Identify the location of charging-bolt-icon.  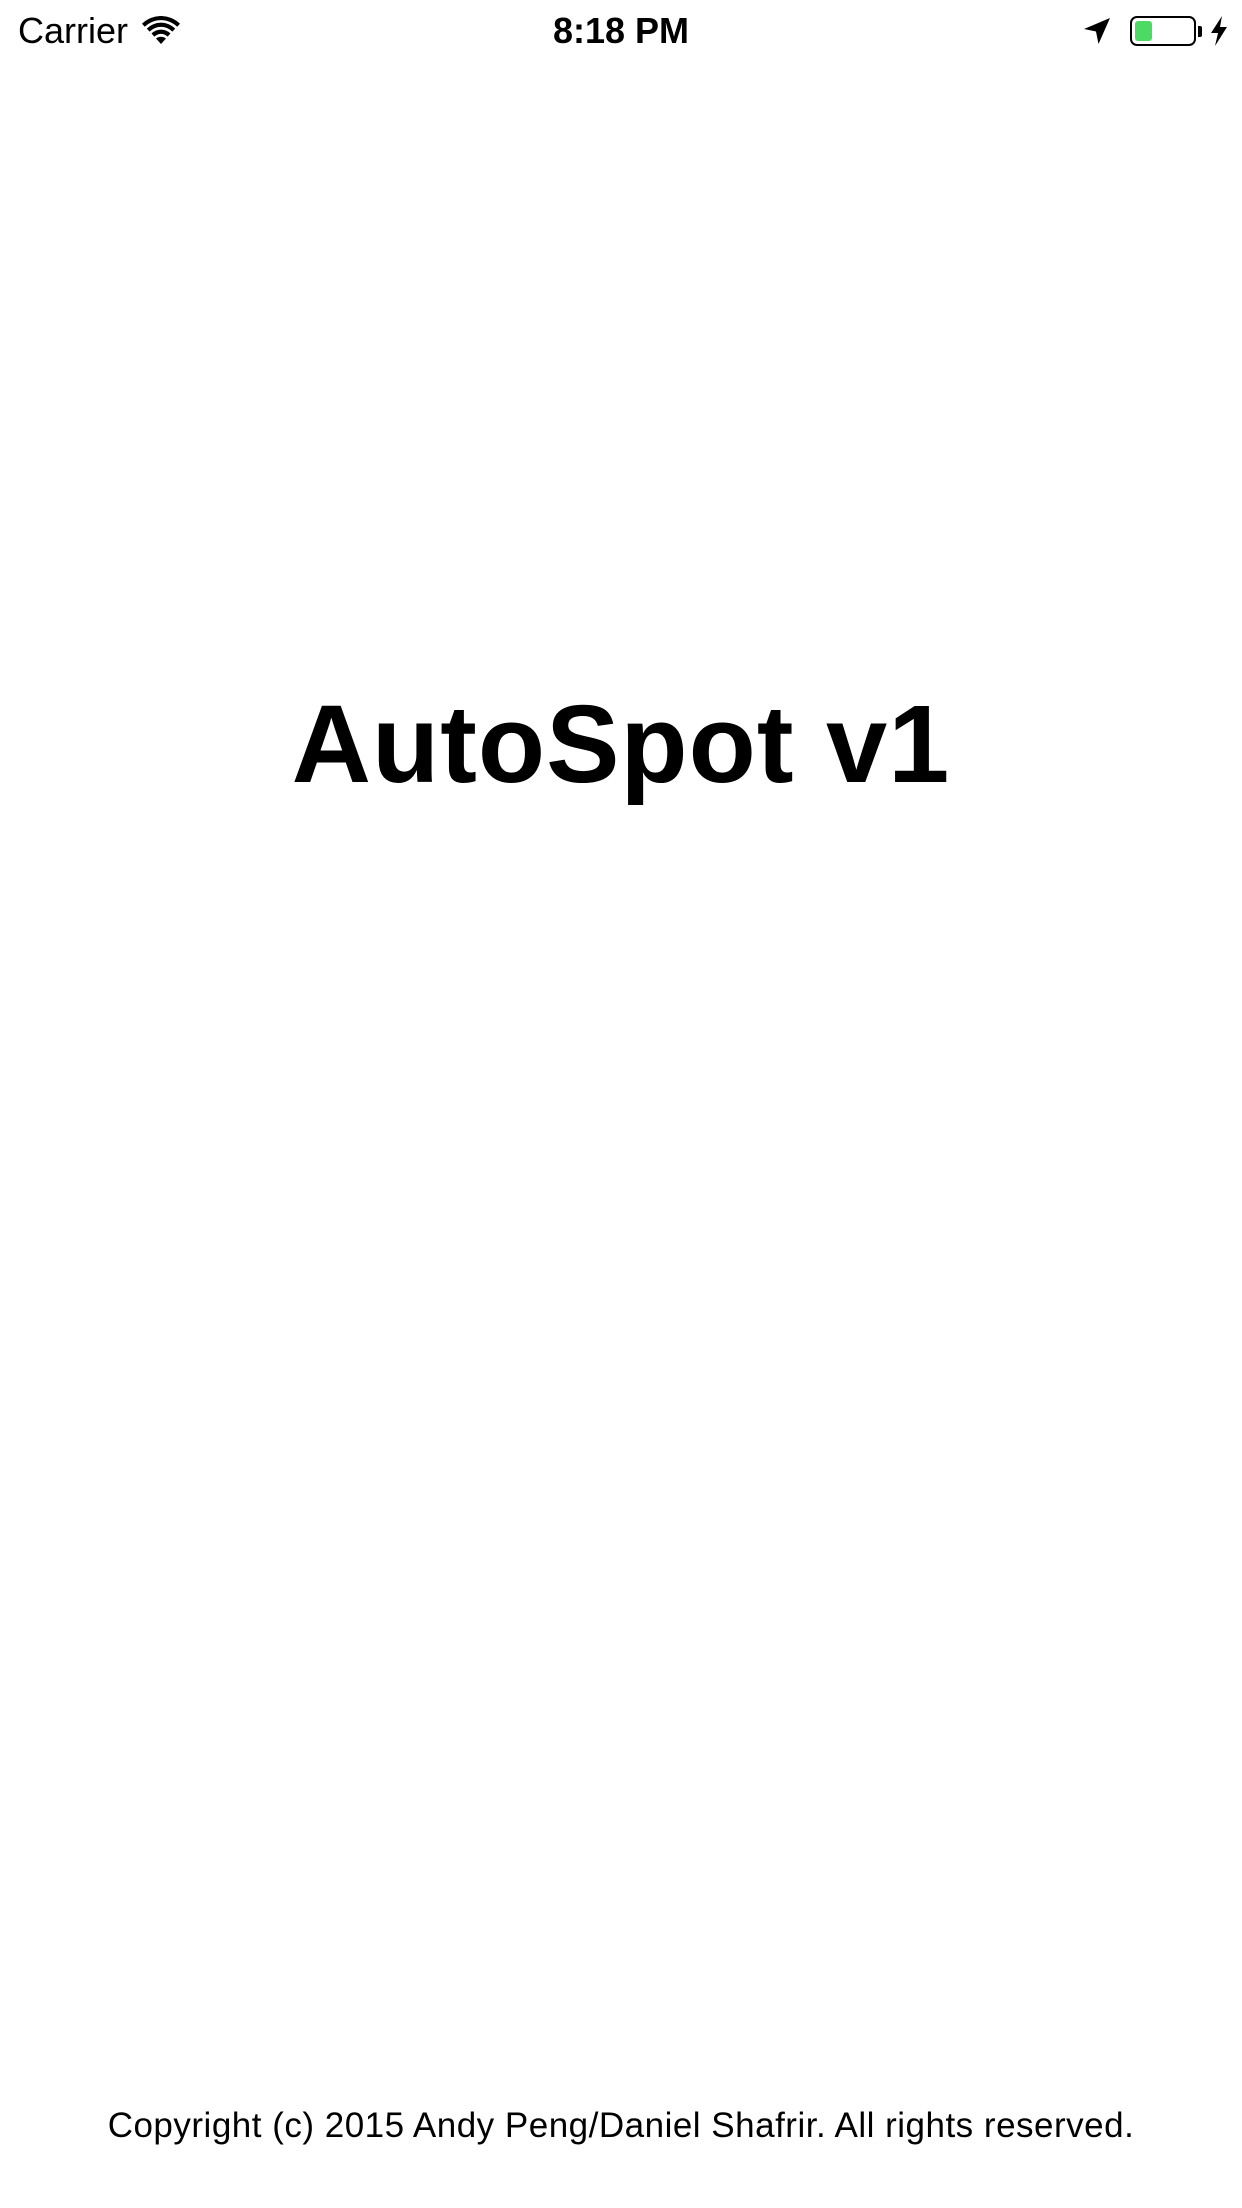
(1219, 31).